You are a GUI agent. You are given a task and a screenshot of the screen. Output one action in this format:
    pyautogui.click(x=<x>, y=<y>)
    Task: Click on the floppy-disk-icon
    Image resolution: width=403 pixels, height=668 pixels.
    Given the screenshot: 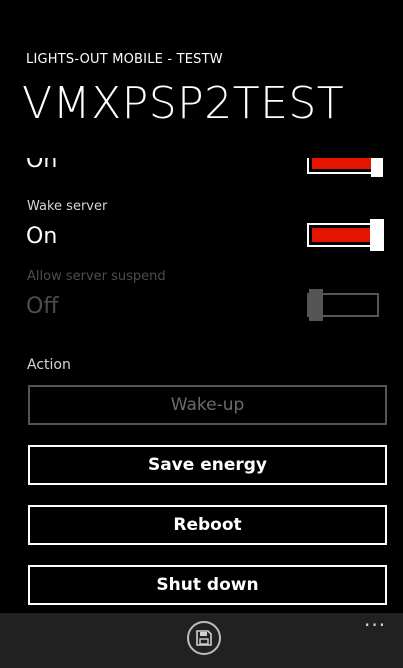 What is the action you would take?
    pyautogui.click(x=204, y=638)
    